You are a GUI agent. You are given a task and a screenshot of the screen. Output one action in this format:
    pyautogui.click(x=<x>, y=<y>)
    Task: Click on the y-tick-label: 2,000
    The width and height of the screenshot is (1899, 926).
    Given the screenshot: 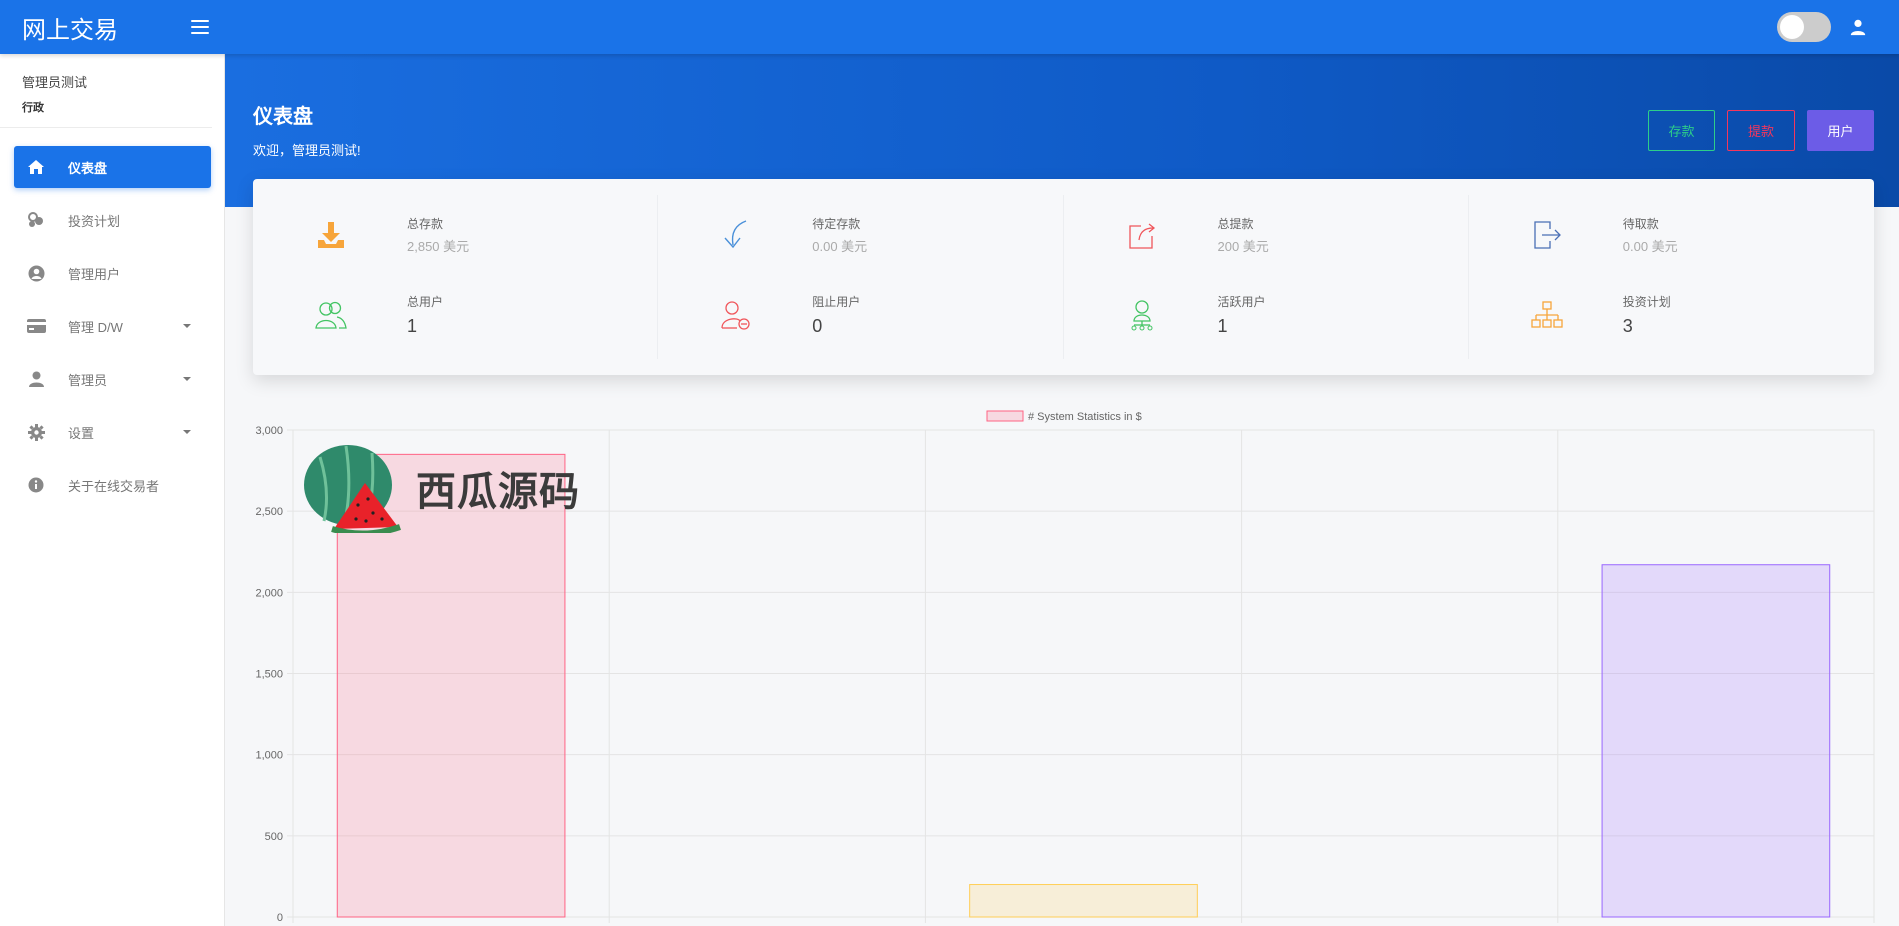 What is the action you would take?
    pyautogui.click(x=269, y=593)
    